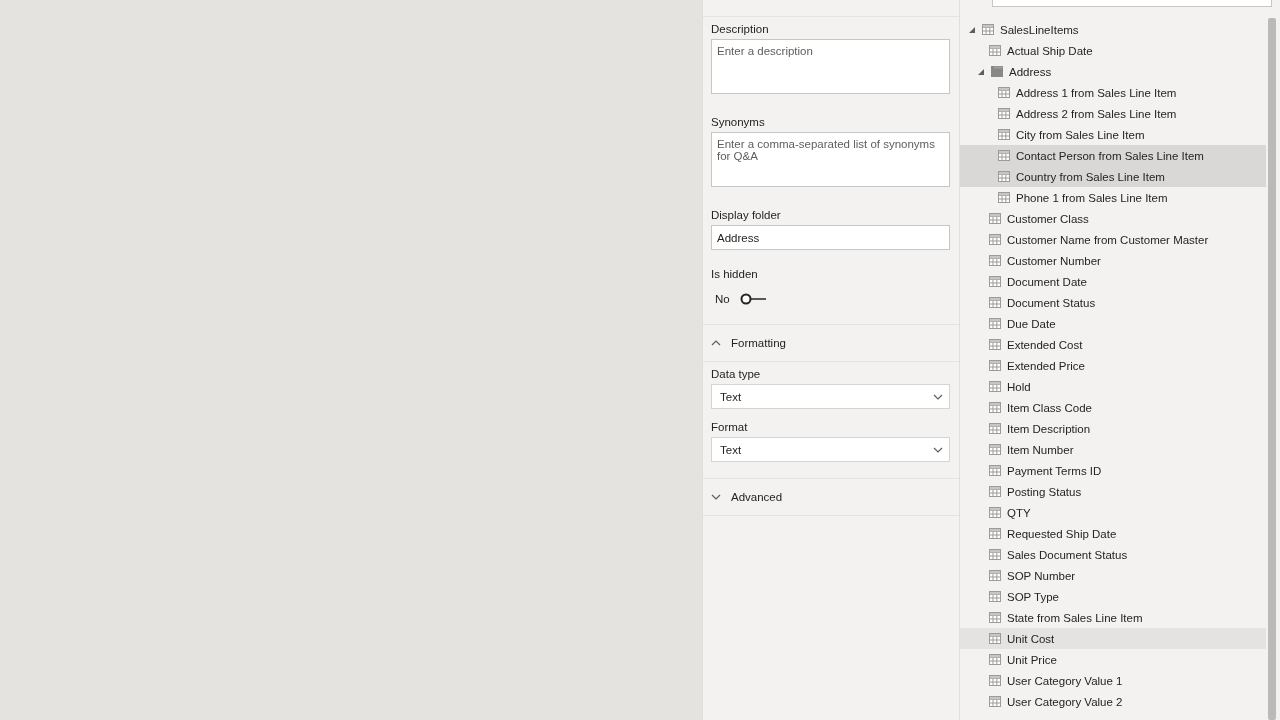 This screenshot has height=720, width=1280. What do you see at coordinates (752, 299) in the screenshot?
I see `toggle-switch` at bounding box center [752, 299].